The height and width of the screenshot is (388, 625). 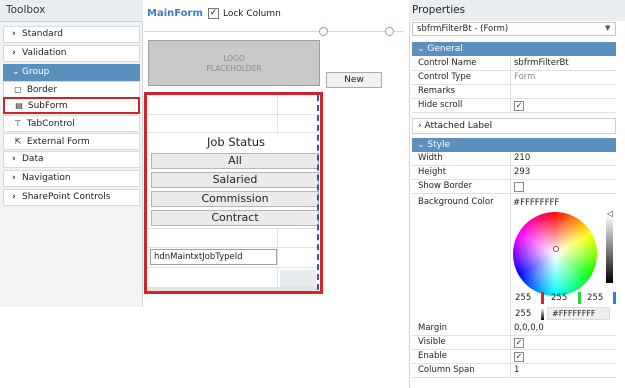 I want to click on red-bar, so click(x=542, y=298).